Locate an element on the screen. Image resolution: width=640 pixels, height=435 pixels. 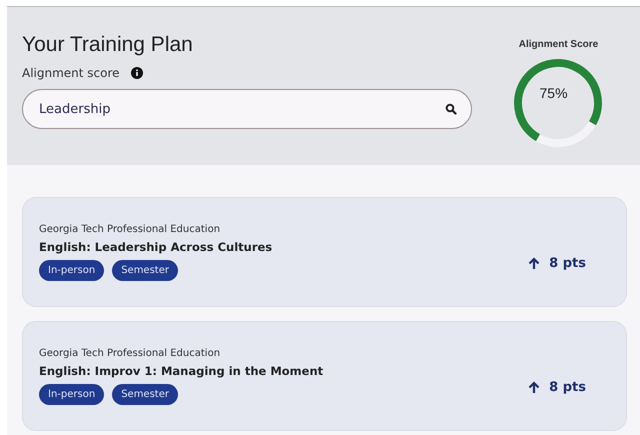
search-icon is located at coordinates (451, 109).